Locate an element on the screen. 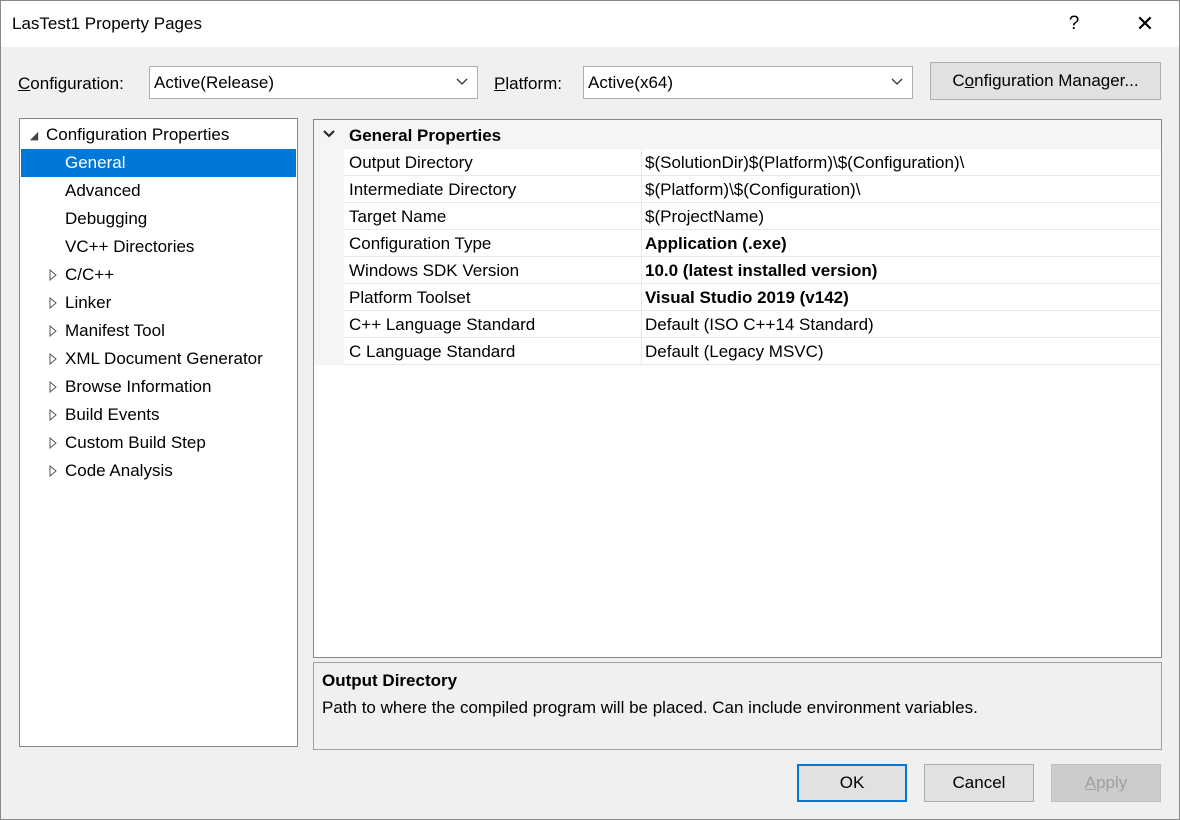 This screenshot has width=1180, height=820. property-row: Configuration Type Application (.exe) is located at coordinates (737, 243).